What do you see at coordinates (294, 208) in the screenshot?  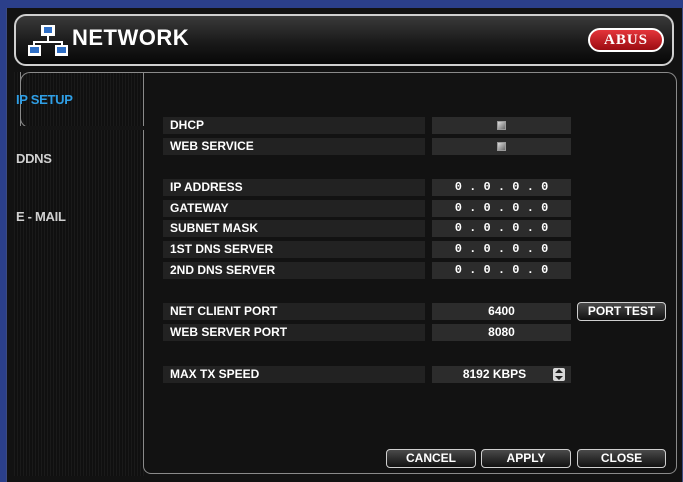 I see `gateway-label: GATEWAY` at bounding box center [294, 208].